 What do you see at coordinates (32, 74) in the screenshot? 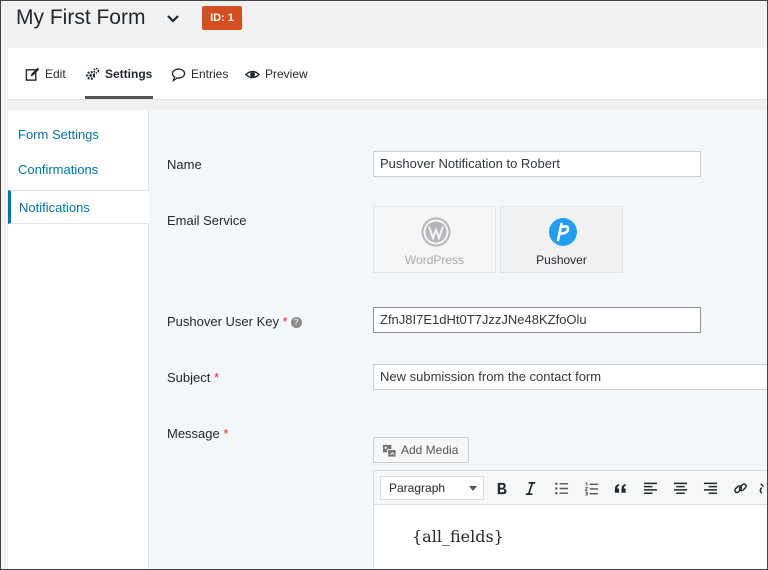
I see `edit-icon` at bounding box center [32, 74].